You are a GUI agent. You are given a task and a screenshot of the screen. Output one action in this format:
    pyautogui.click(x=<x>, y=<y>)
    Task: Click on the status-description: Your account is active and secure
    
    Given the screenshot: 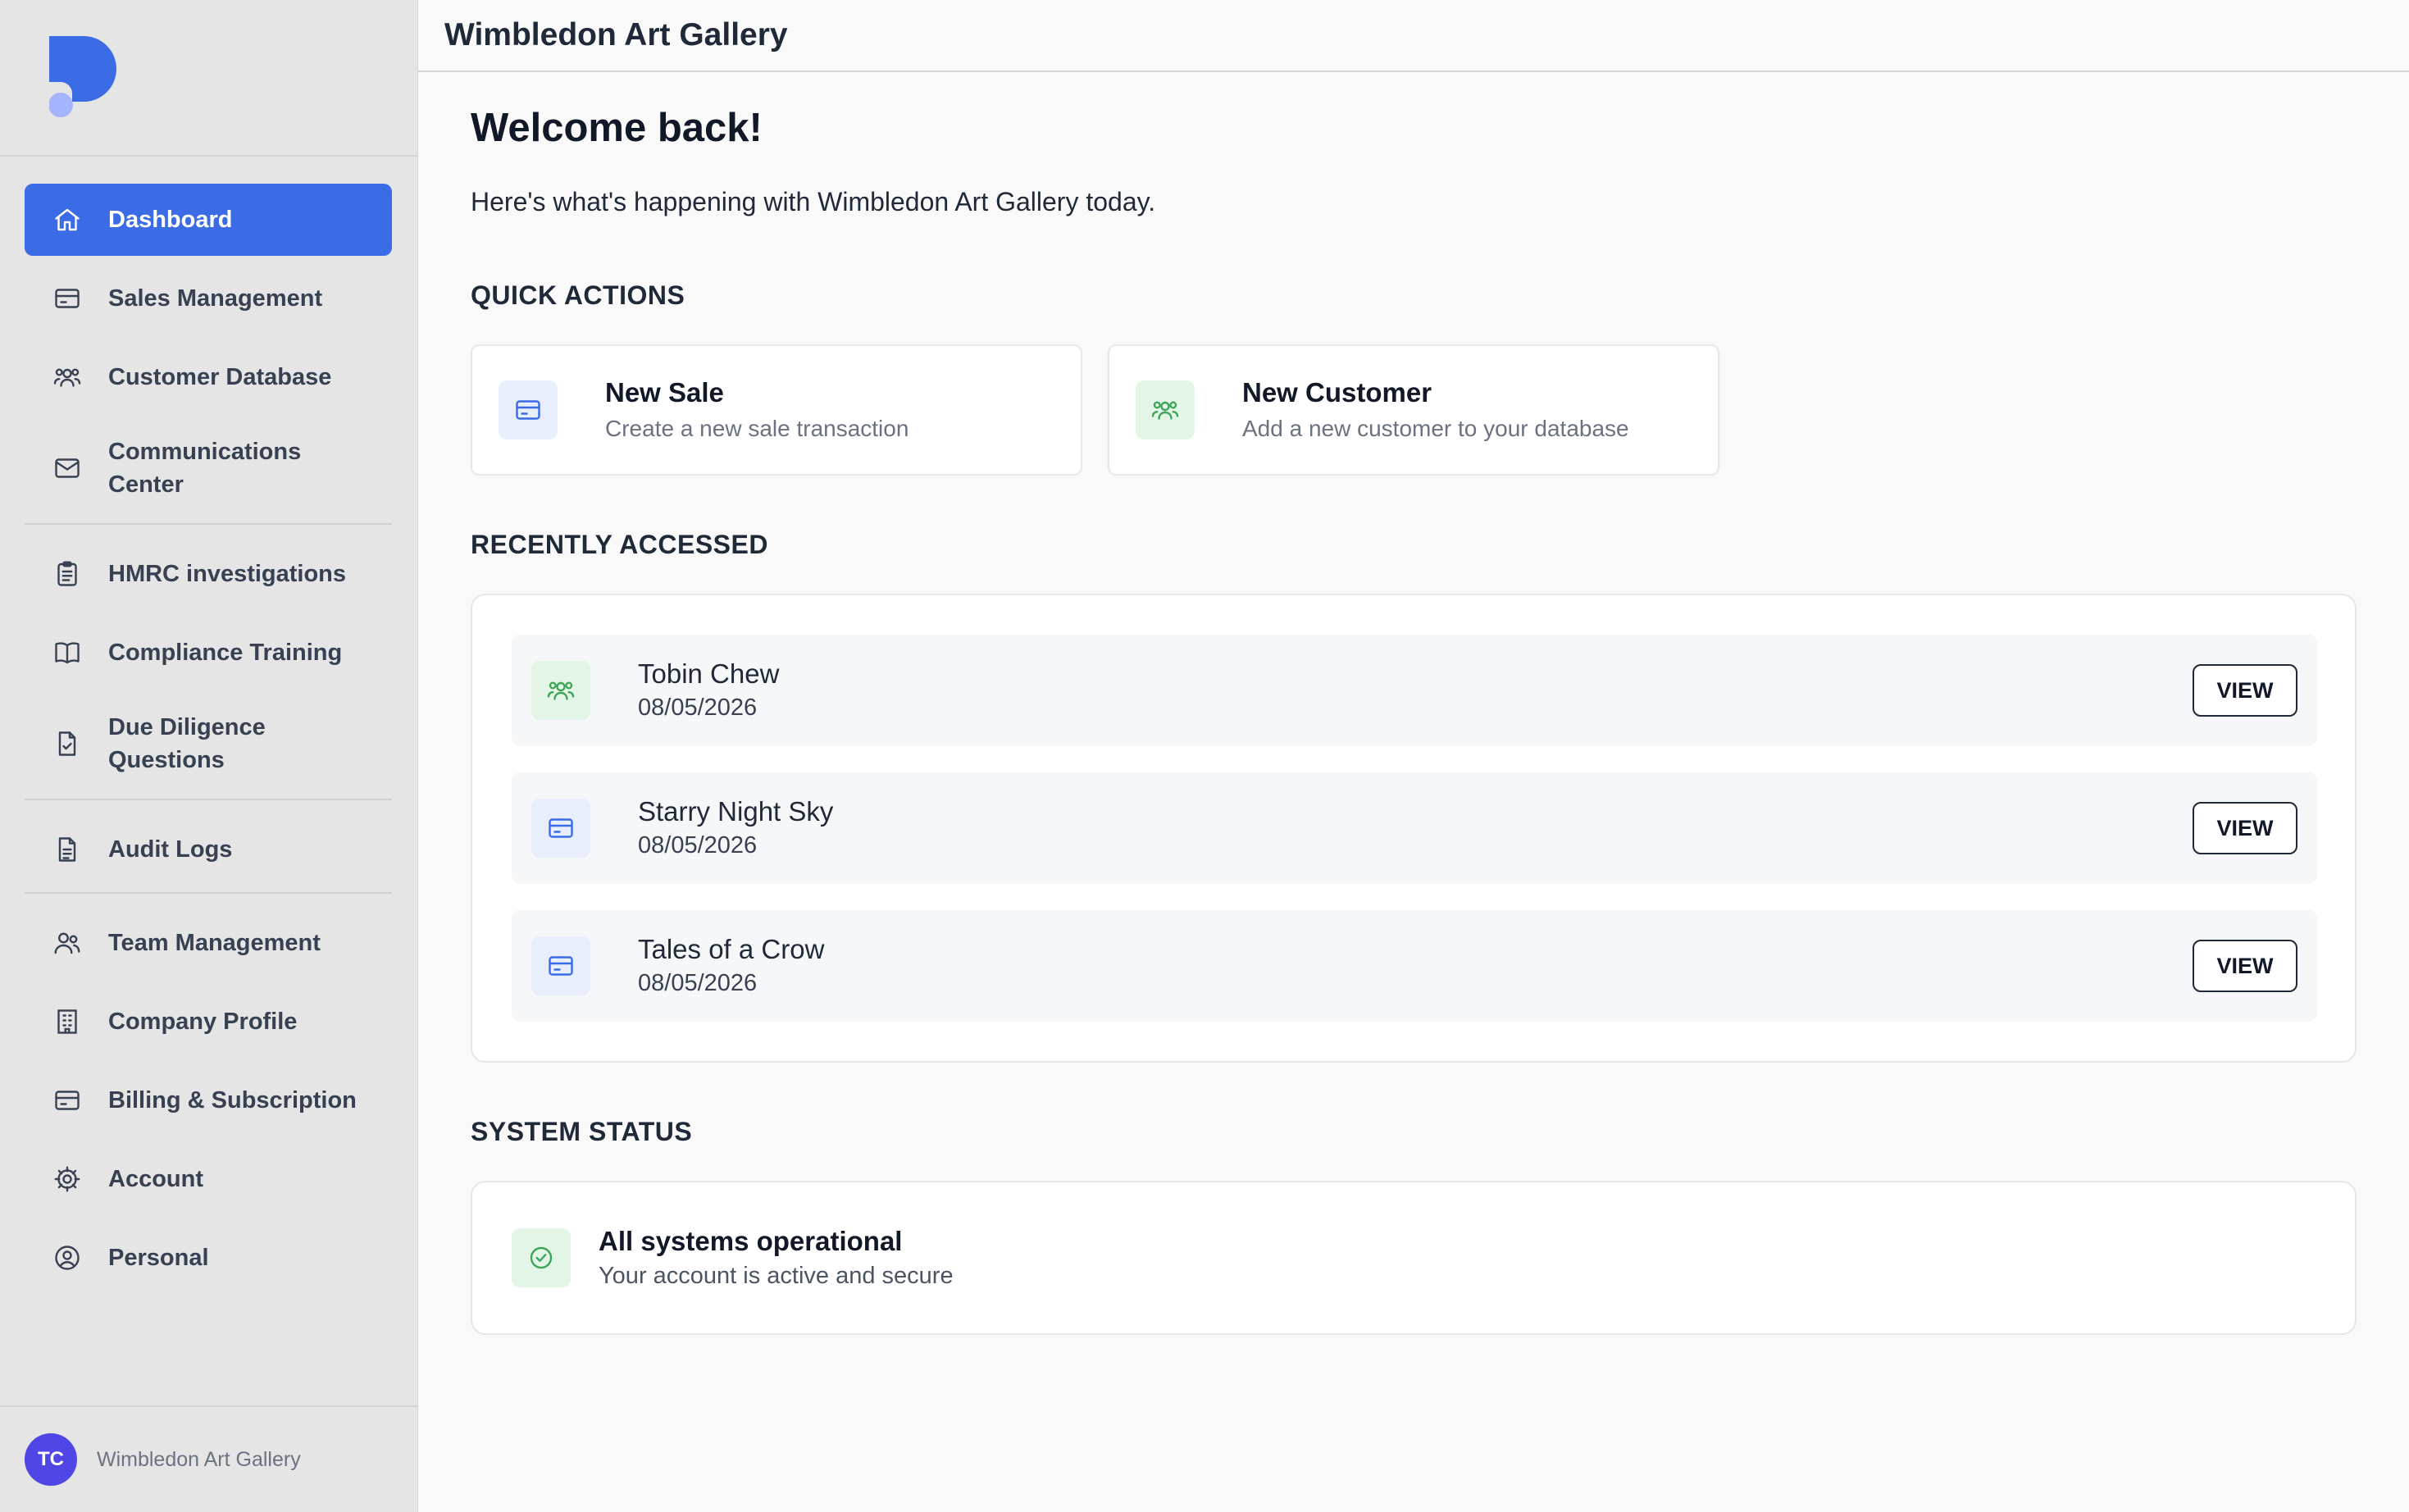 What is the action you would take?
    pyautogui.click(x=776, y=1276)
    